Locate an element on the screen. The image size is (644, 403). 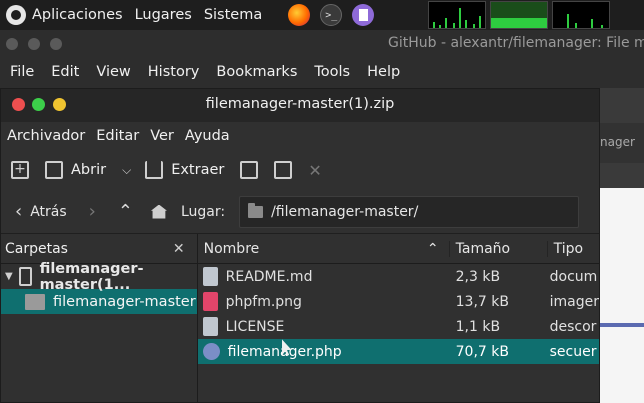
table-row: README.md 2,3 kB docum is located at coordinates (398, 276).